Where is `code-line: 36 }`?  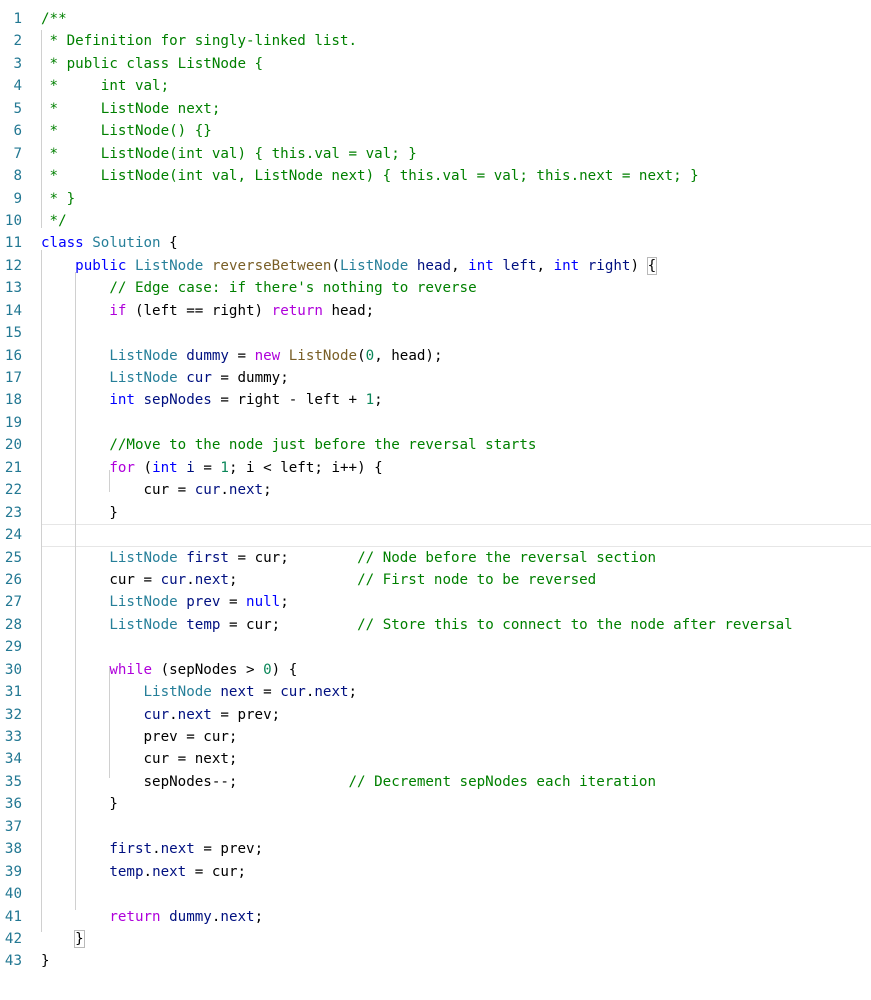
code-line: 36 } is located at coordinates (435, 804).